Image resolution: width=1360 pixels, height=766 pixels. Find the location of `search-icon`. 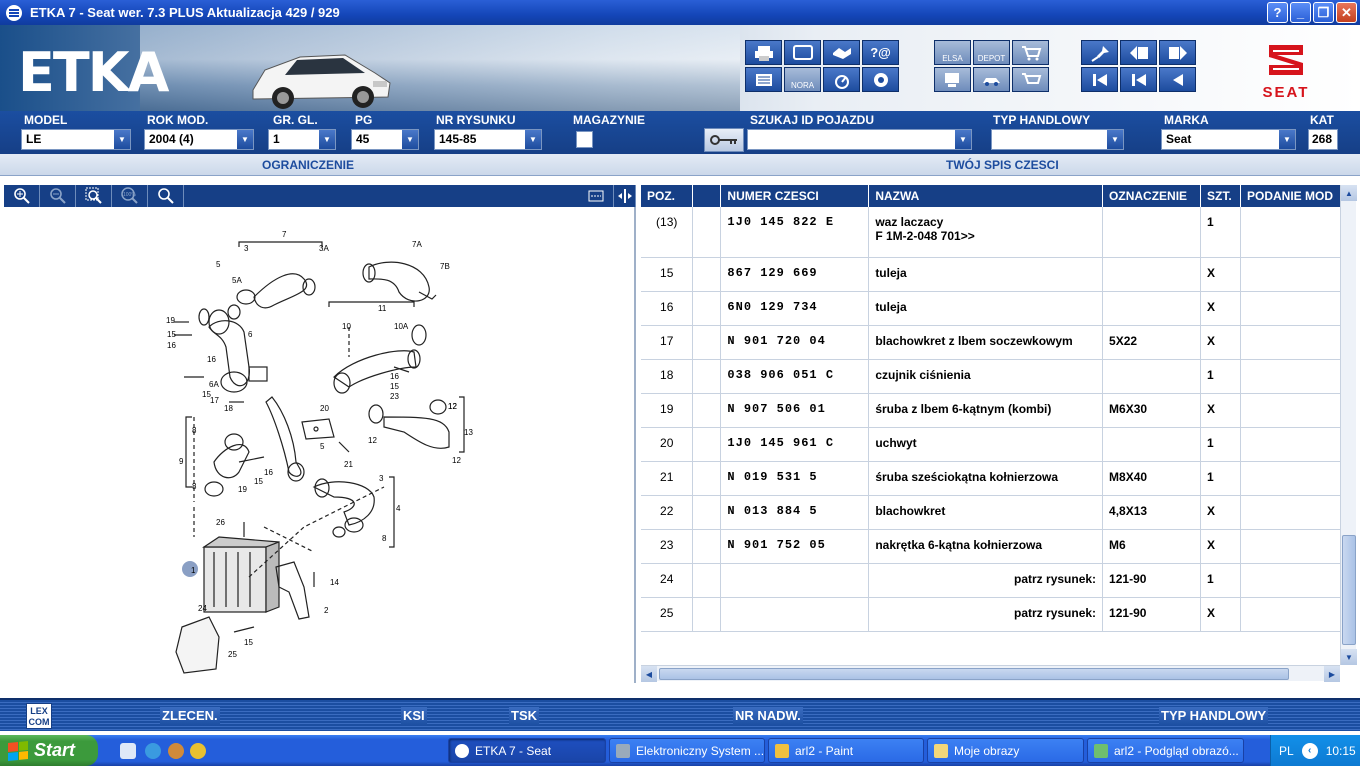

search-icon is located at coordinates (166, 196).